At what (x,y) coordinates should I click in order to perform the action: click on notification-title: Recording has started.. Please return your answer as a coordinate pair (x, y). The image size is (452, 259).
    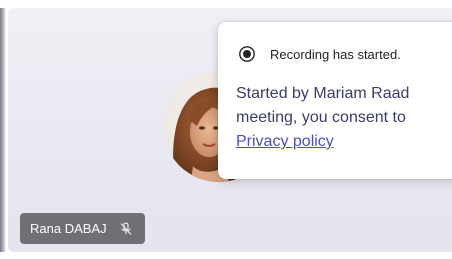
    Looking at the image, I should click on (335, 54).